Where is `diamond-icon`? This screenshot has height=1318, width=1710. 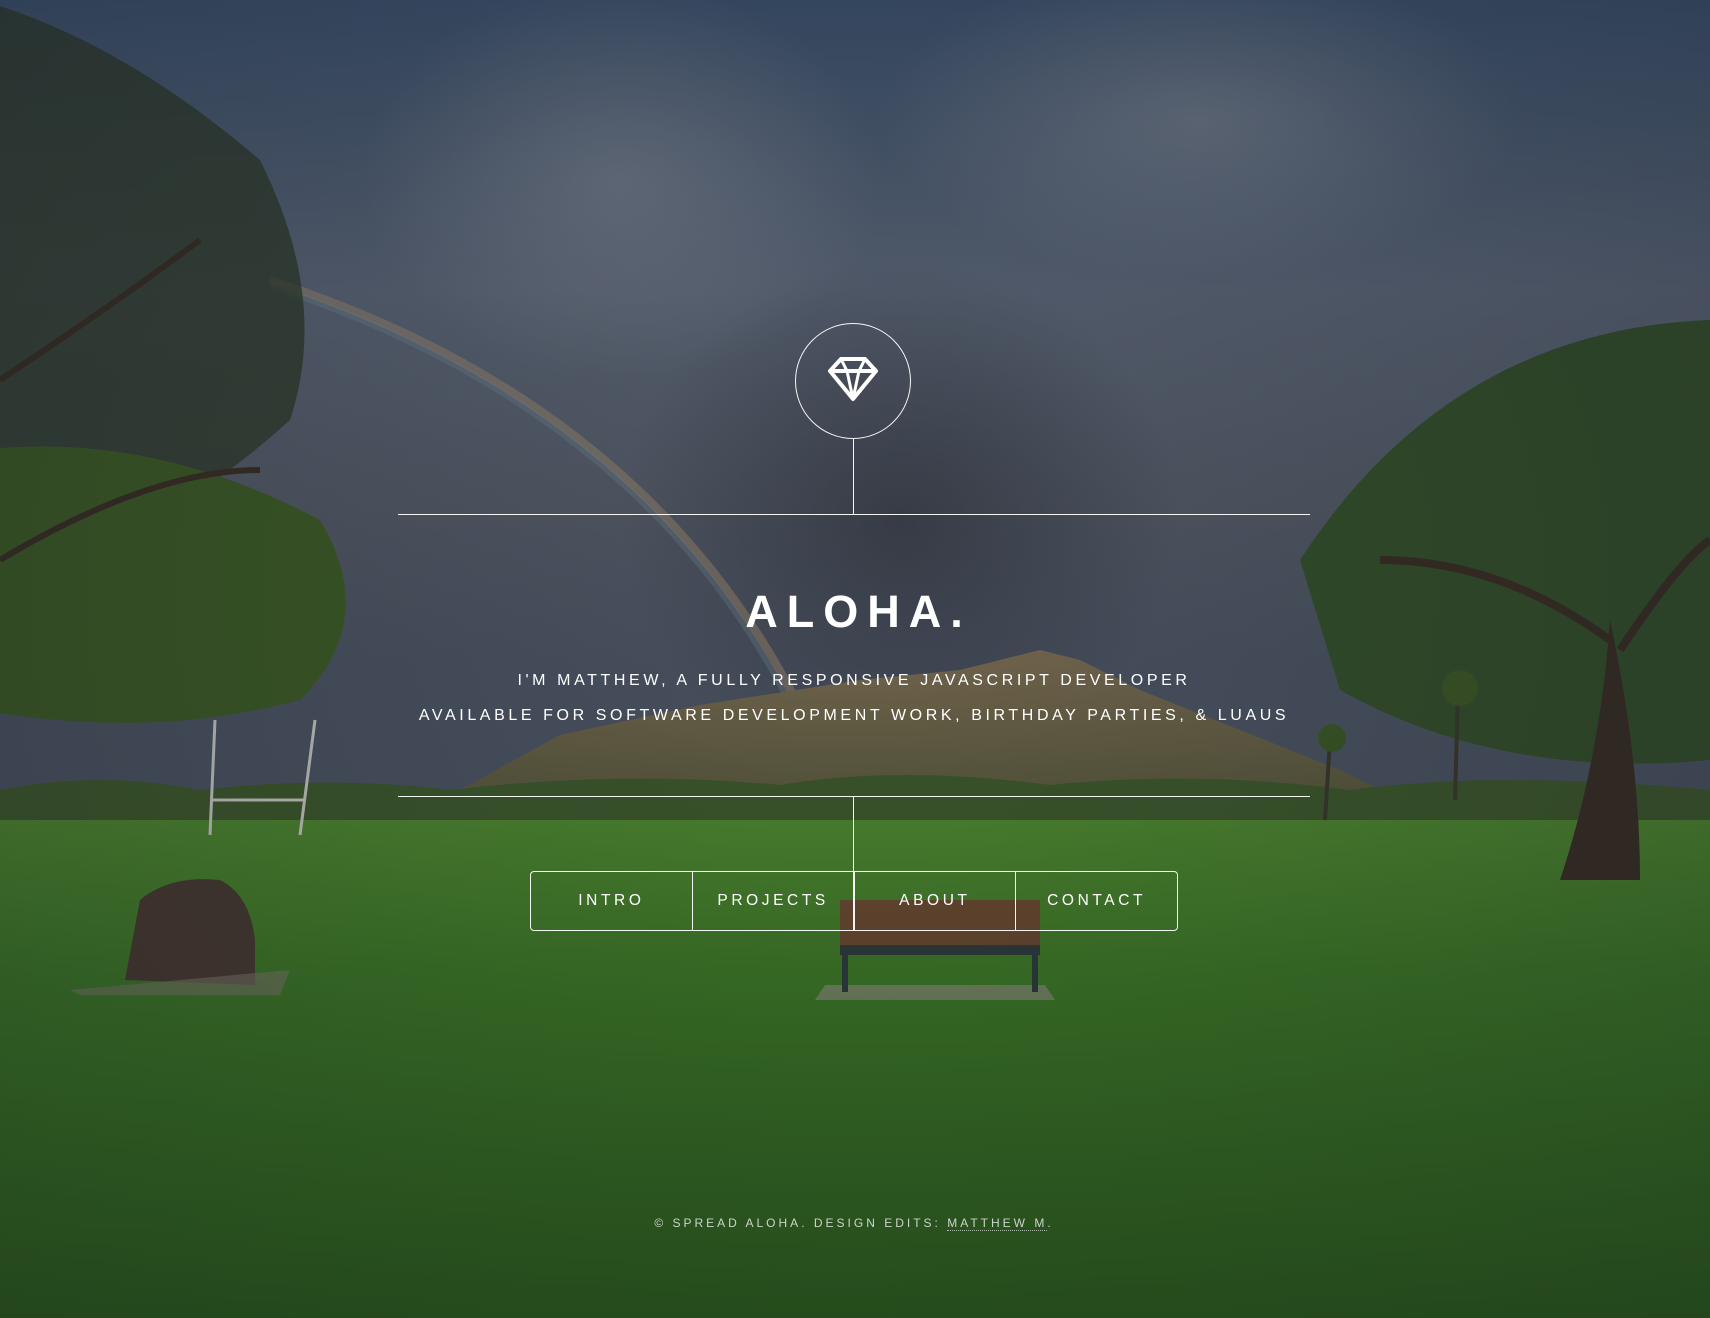
diamond-icon is located at coordinates (853, 381).